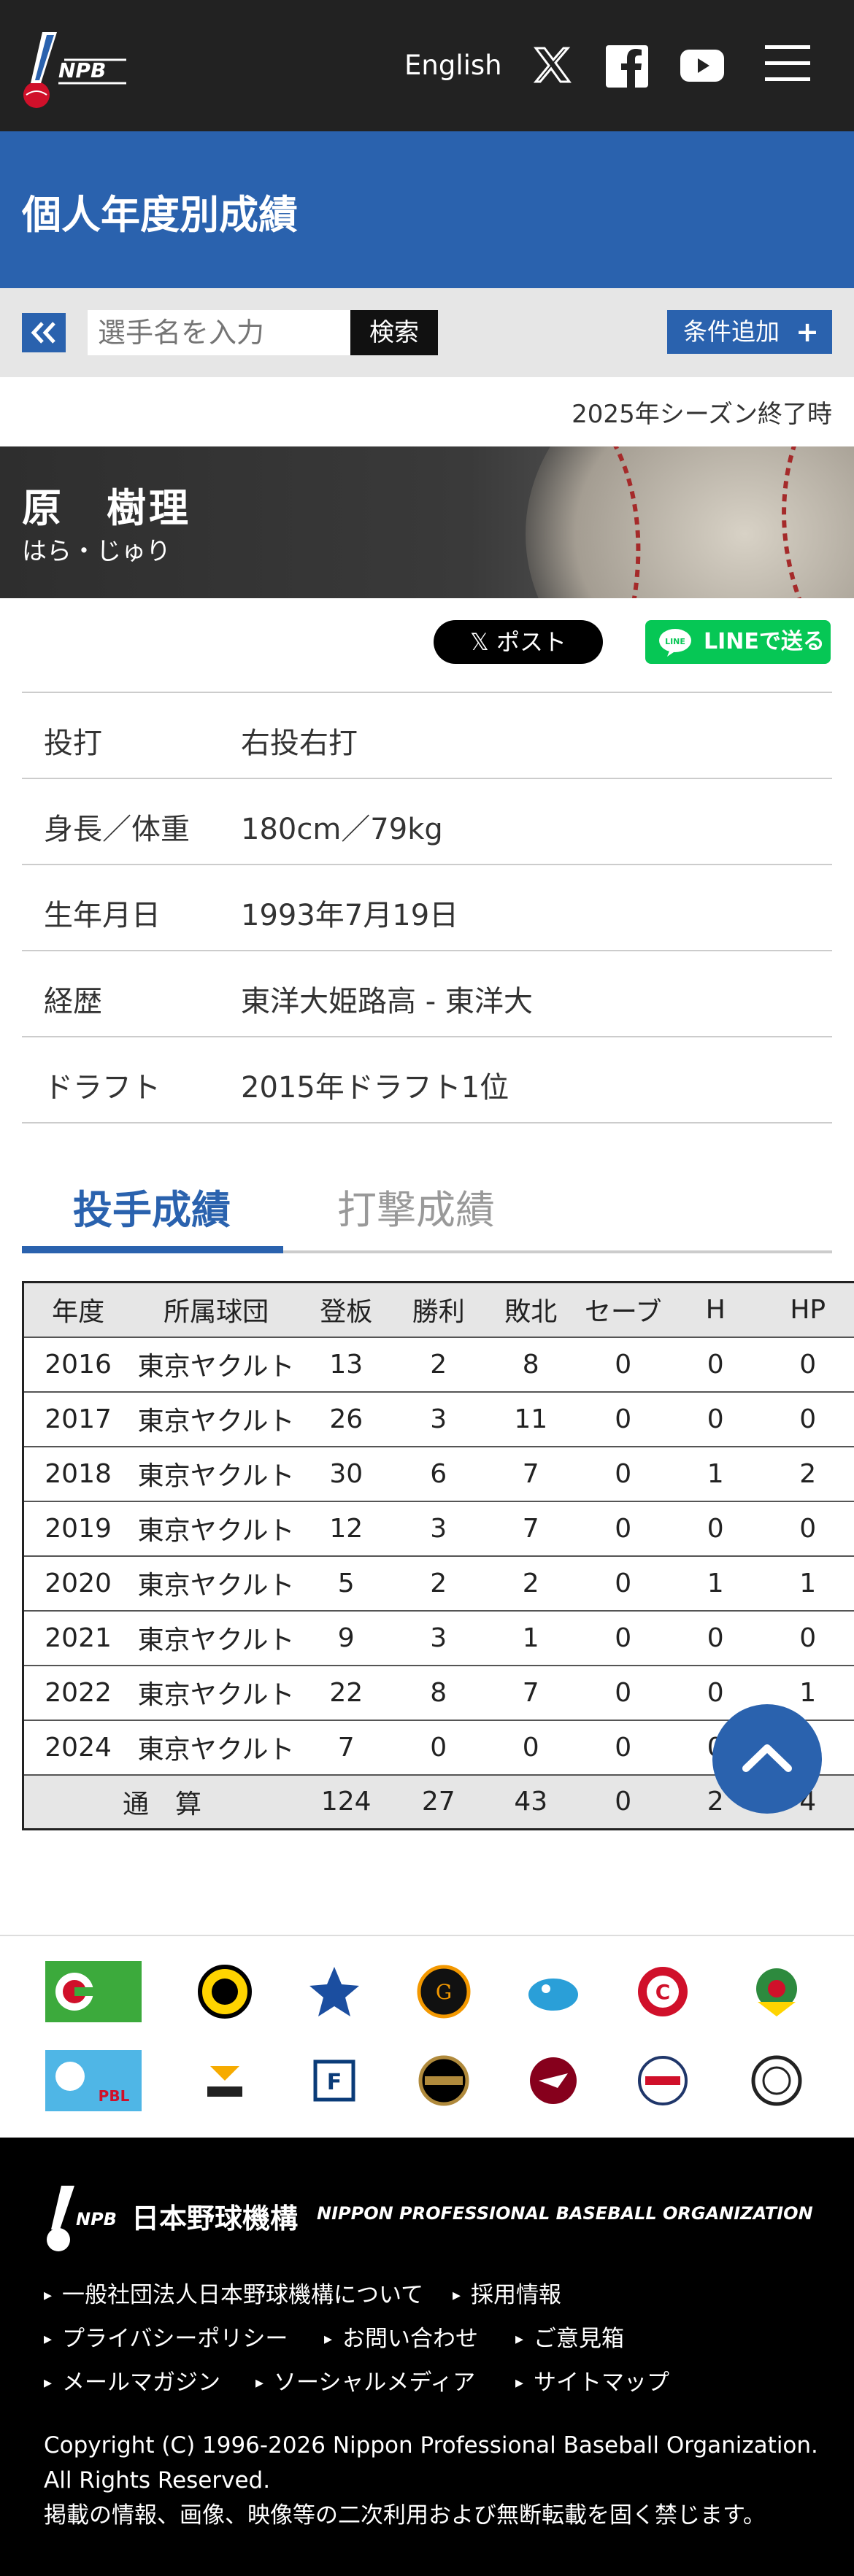 This screenshot has height=2576, width=854. I want to click on table-cell: 2016, so click(77, 1365).